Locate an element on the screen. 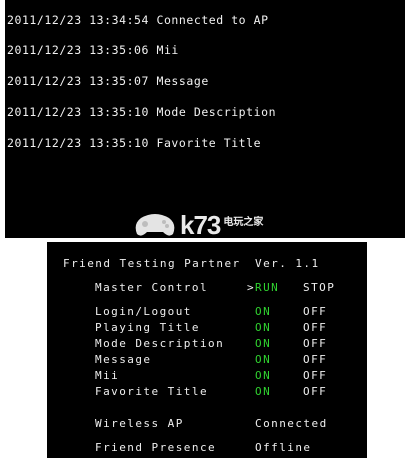 The width and height of the screenshot is (406, 458). watermark: k73 电玩之家 is located at coordinates (198, 224).